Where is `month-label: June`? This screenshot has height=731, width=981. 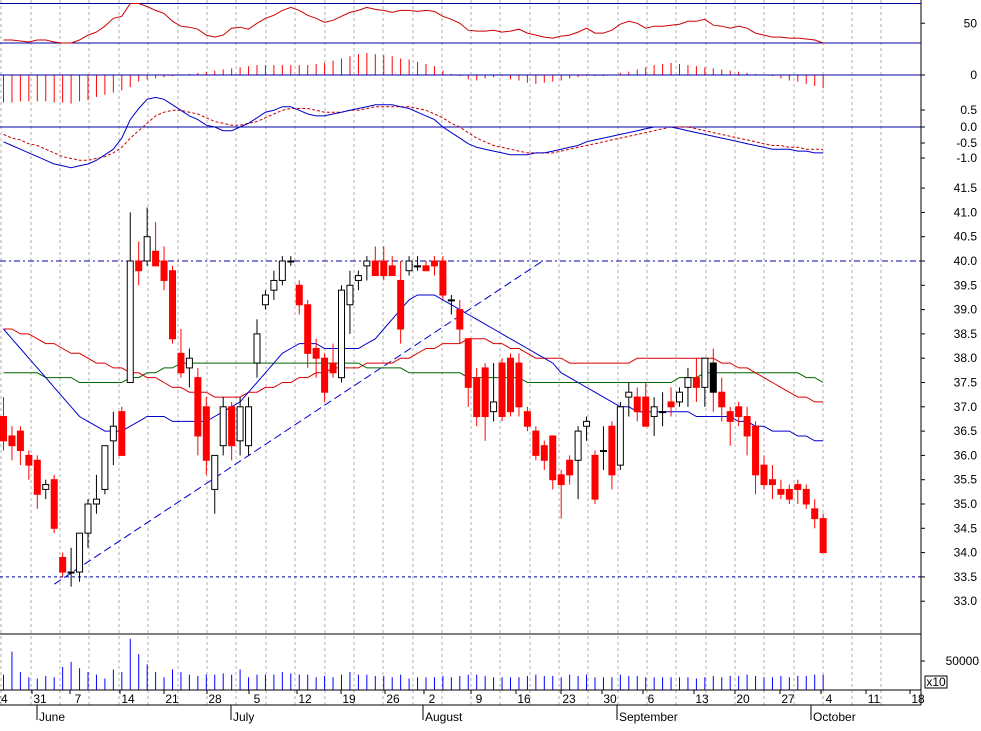 month-label: June is located at coordinates (52, 717).